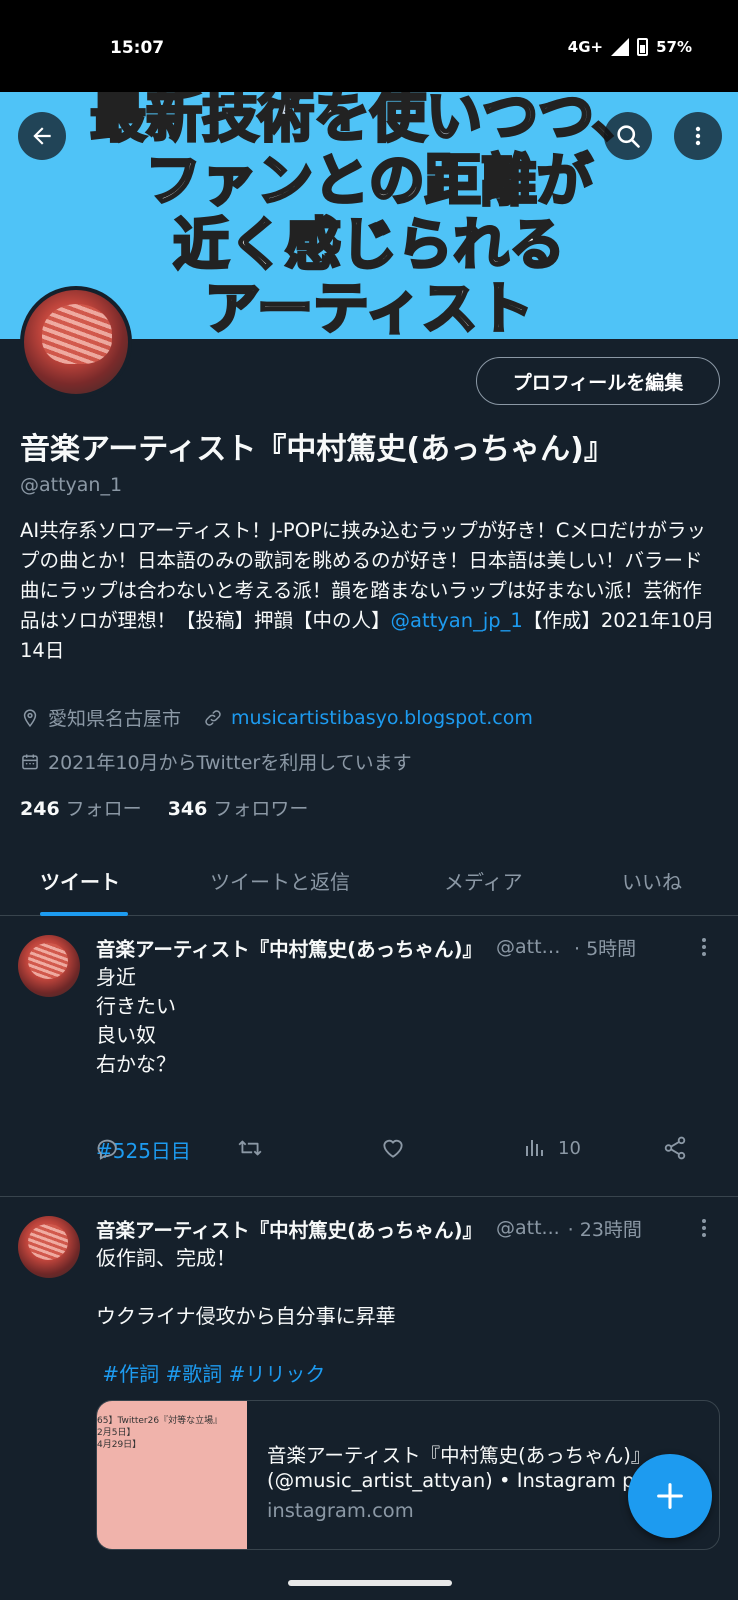  What do you see at coordinates (84, 914) in the screenshot?
I see `active-tab-indicator` at bounding box center [84, 914].